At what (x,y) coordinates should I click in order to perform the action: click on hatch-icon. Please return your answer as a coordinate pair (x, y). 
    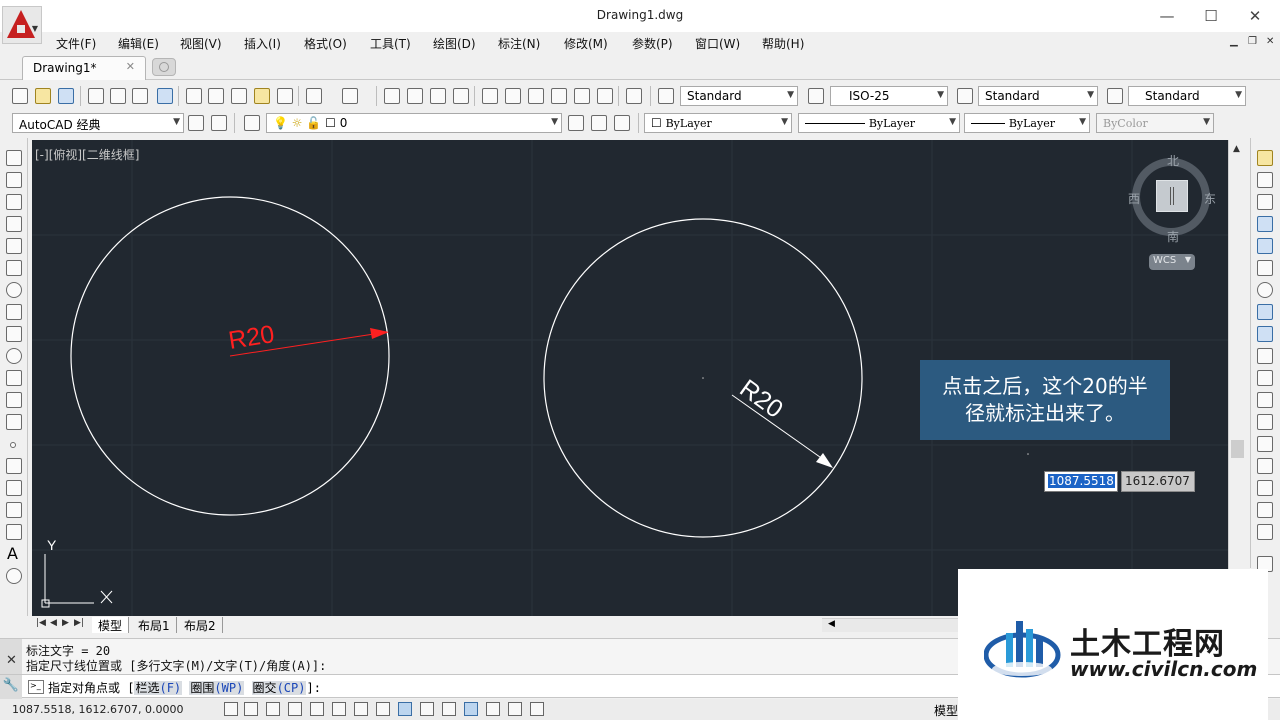
    Looking at the image, I should click on (14, 466).